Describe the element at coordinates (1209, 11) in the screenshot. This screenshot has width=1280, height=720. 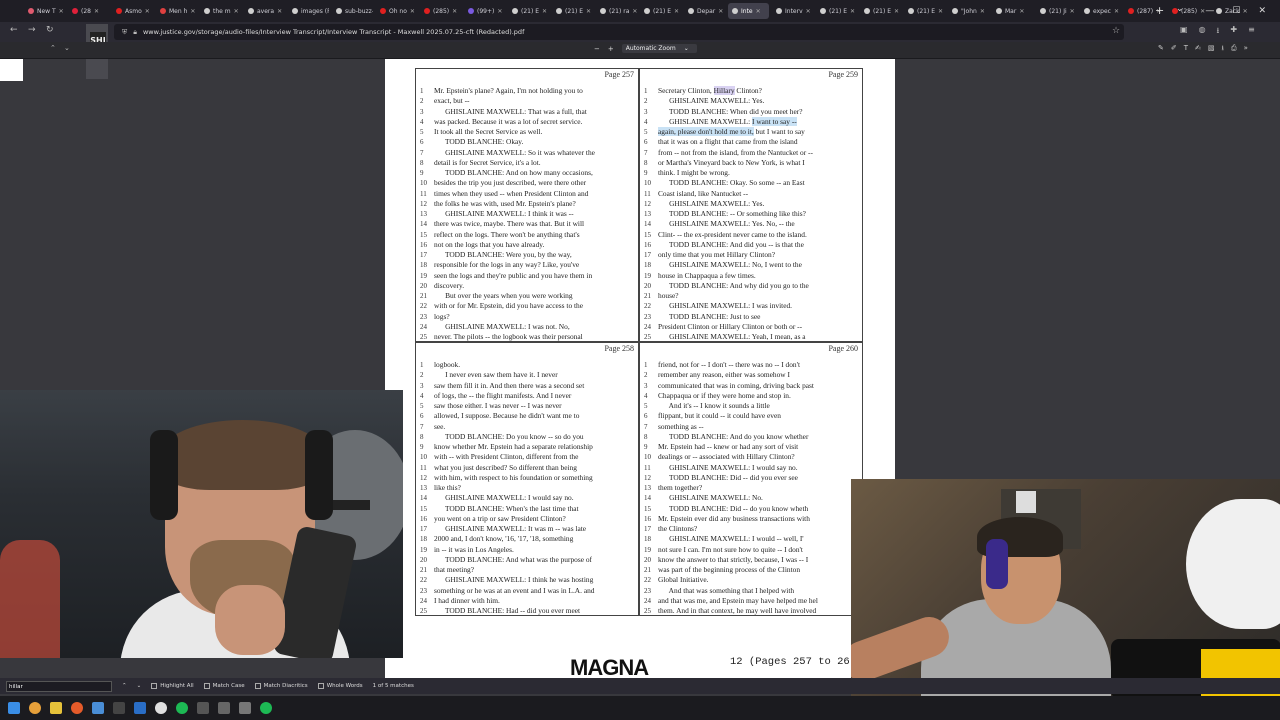
I see `minimize-icon: —` at that location.